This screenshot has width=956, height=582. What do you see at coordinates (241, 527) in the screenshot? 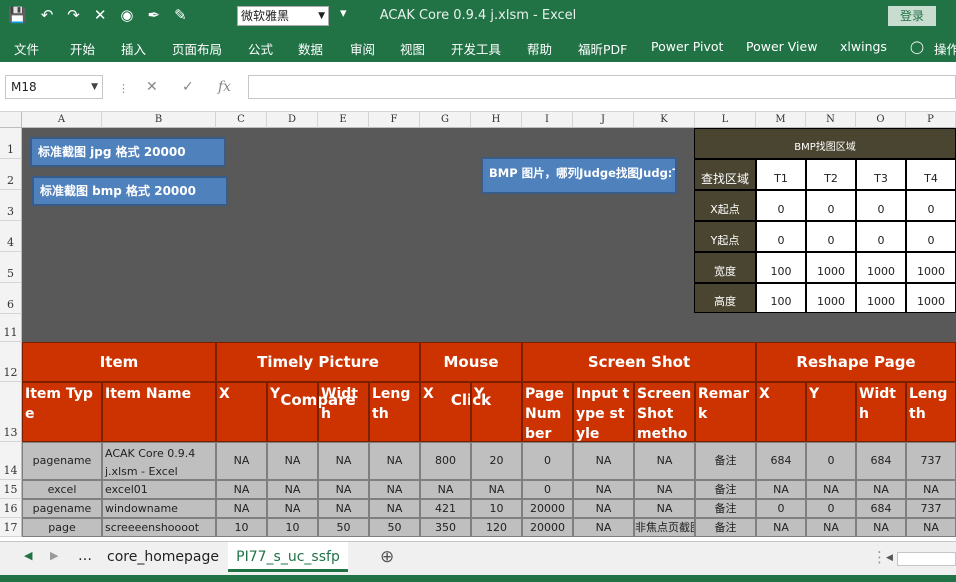
I see `table-cell: 10` at bounding box center [241, 527].